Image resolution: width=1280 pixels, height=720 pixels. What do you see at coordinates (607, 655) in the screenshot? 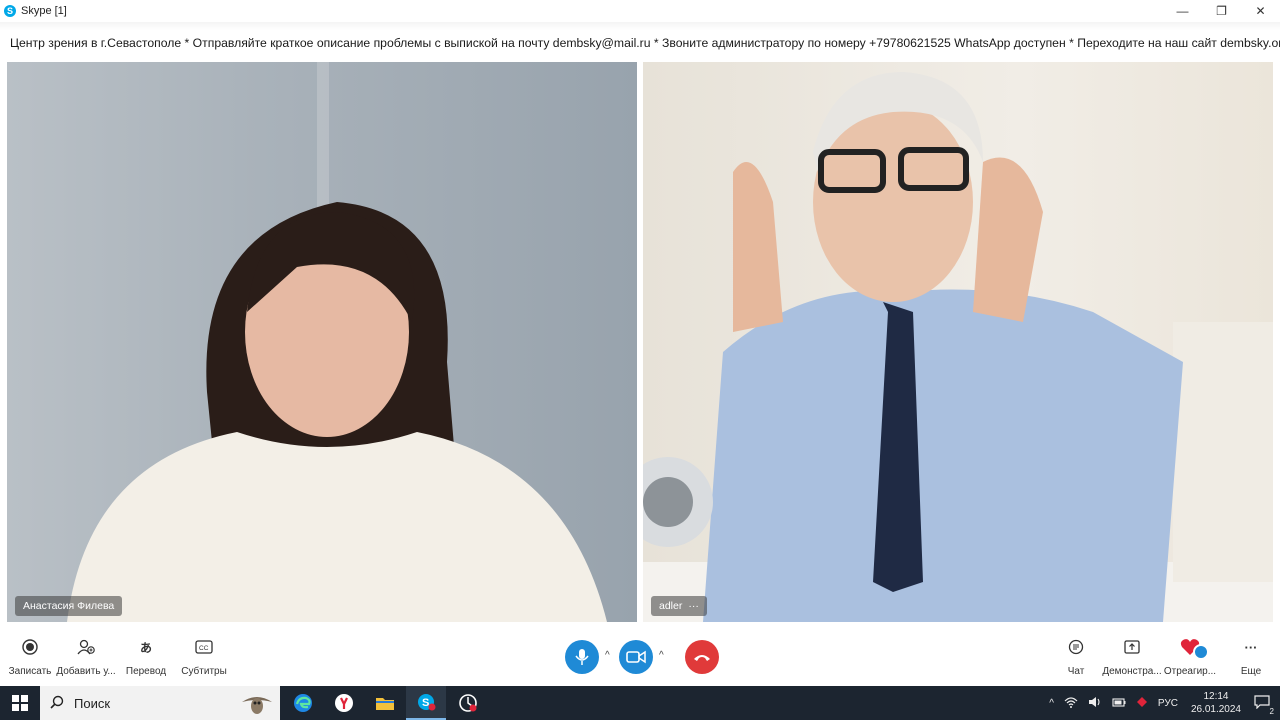
I see `microphone-options-chevron-icon: ^` at bounding box center [607, 655].